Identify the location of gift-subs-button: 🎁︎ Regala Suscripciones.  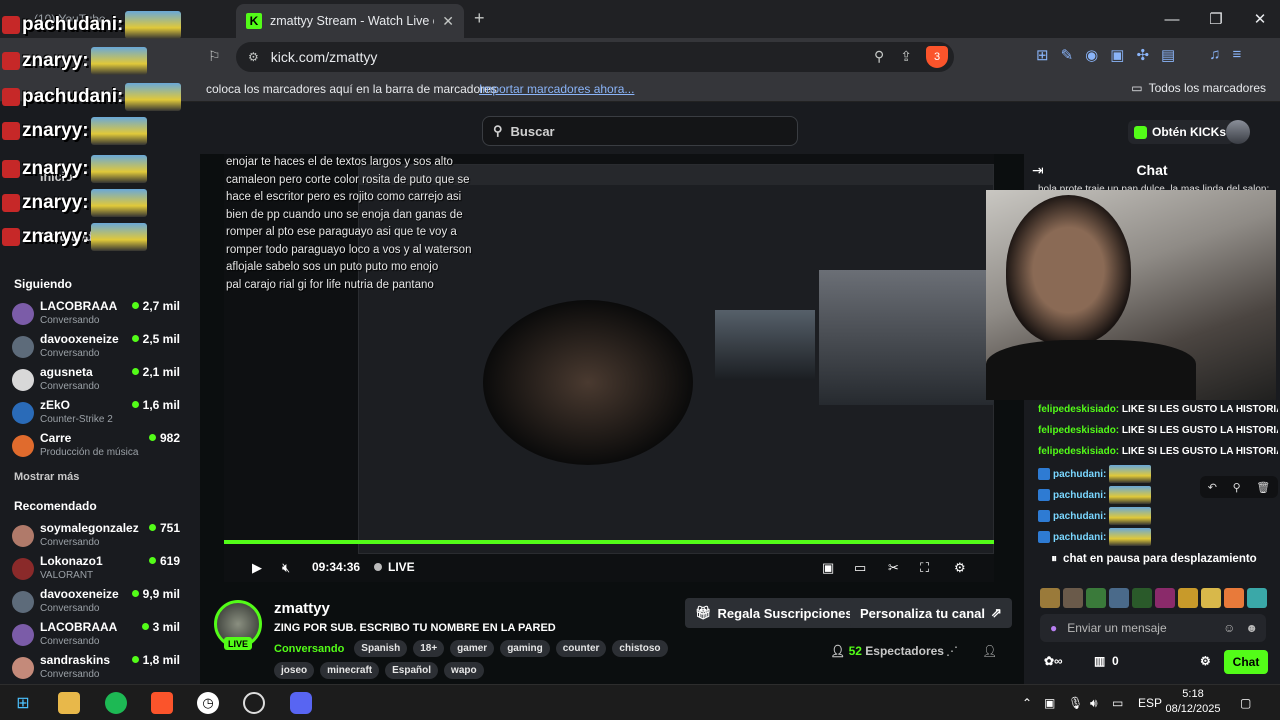
(774, 613).